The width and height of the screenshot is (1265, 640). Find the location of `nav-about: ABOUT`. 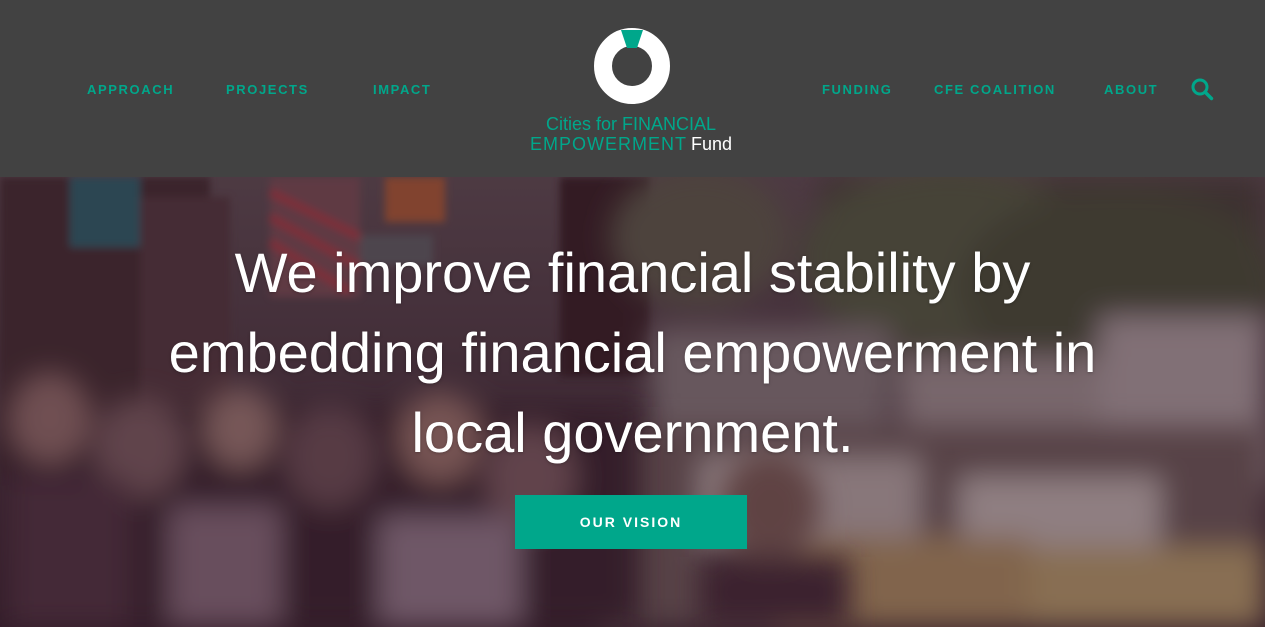

nav-about: ABOUT is located at coordinates (1131, 89).